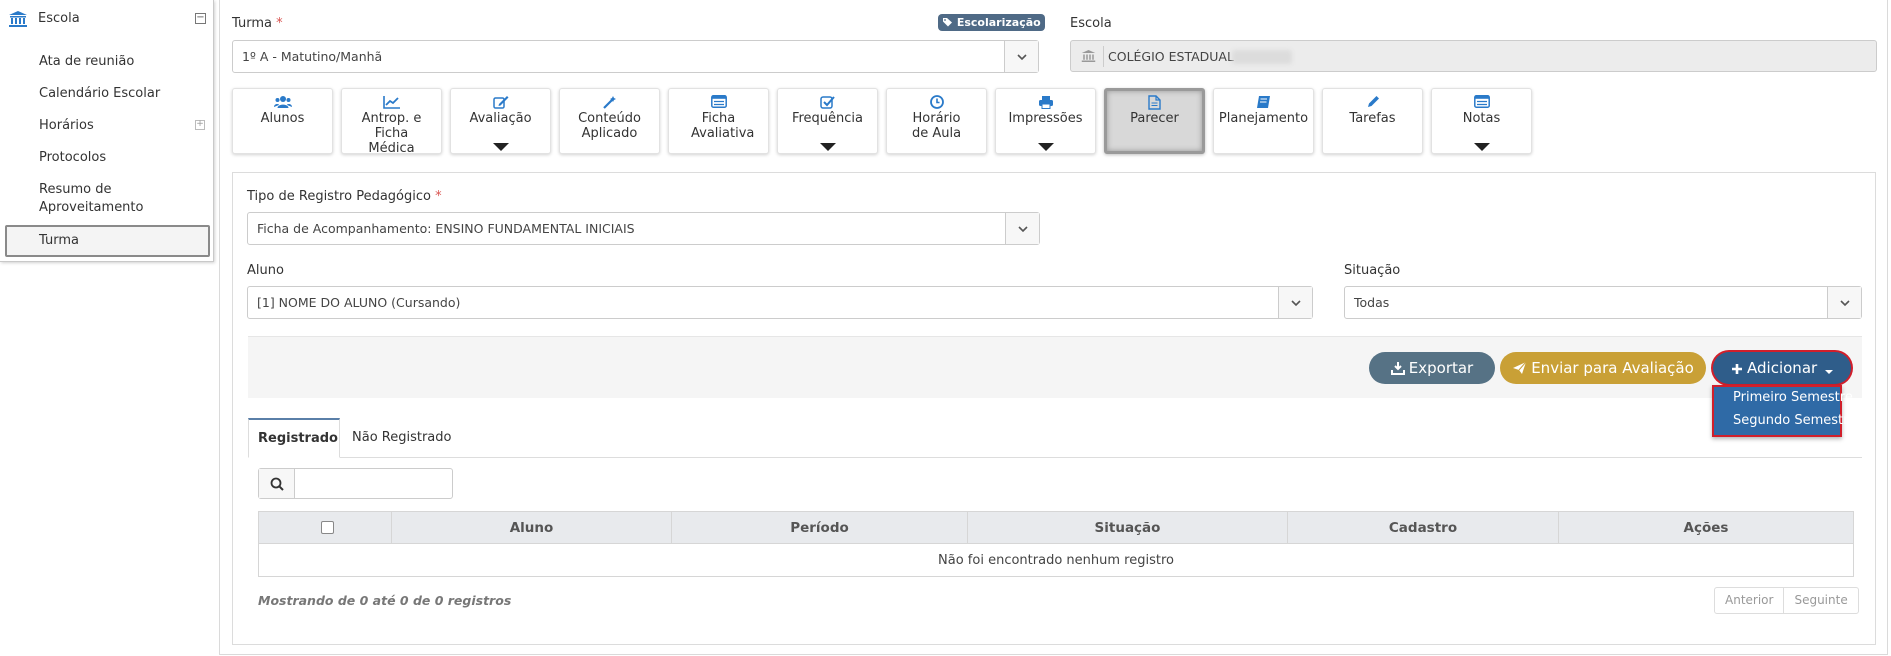 The width and height of the screenshot is (1891, 656). I want to click on aluno-select: [1] NOME DO ALUNO (Cursando), so click(780, 302).